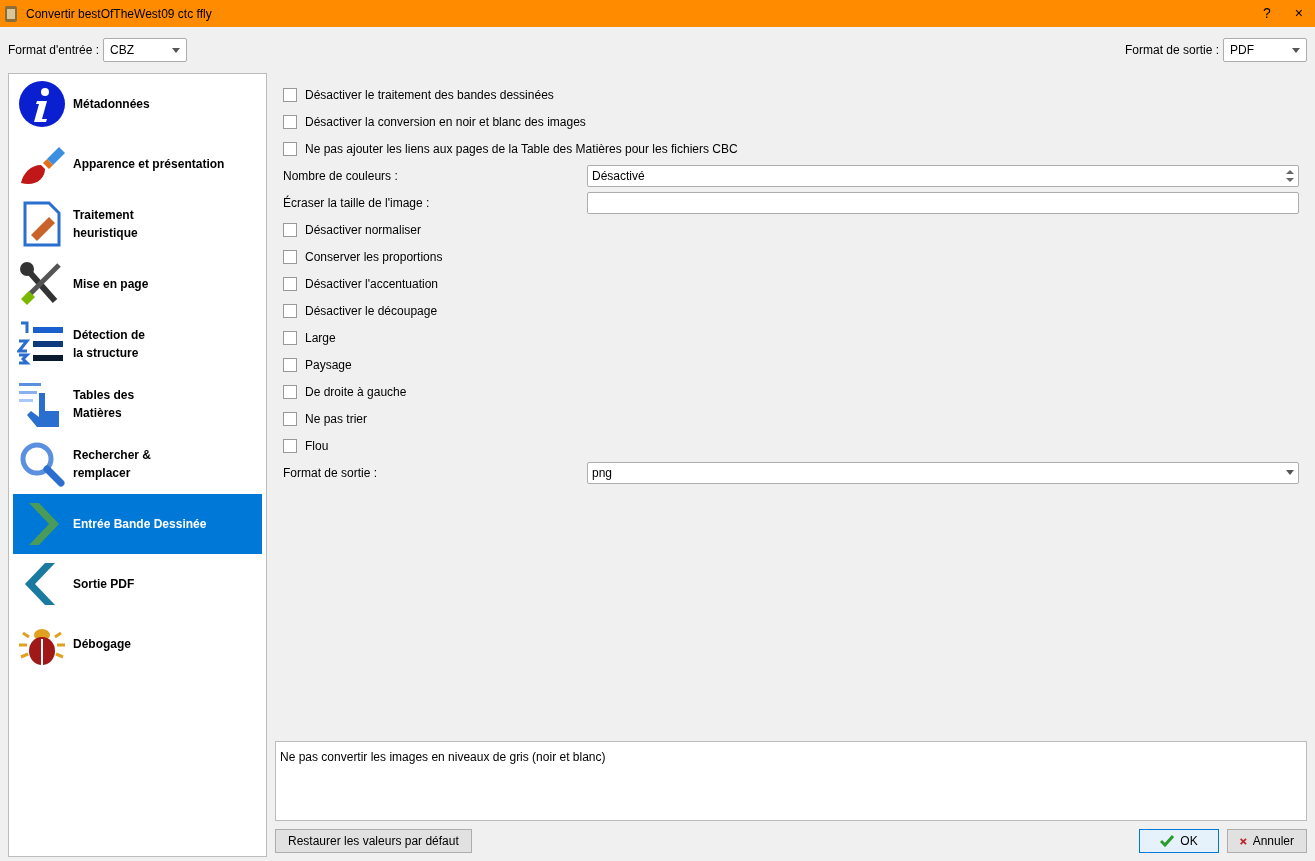  What do you see at coordinates (306, 445) in the screenshot?
I see `checkbox-option: Flou` at bounding box center [306, 445].